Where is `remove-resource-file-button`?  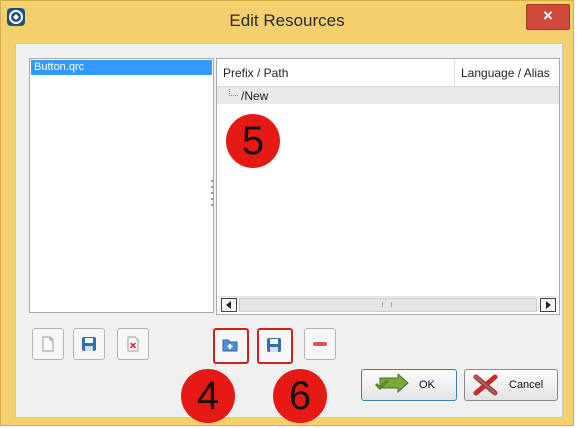 remove-resource-file-button is located at coordinates (133, 344).